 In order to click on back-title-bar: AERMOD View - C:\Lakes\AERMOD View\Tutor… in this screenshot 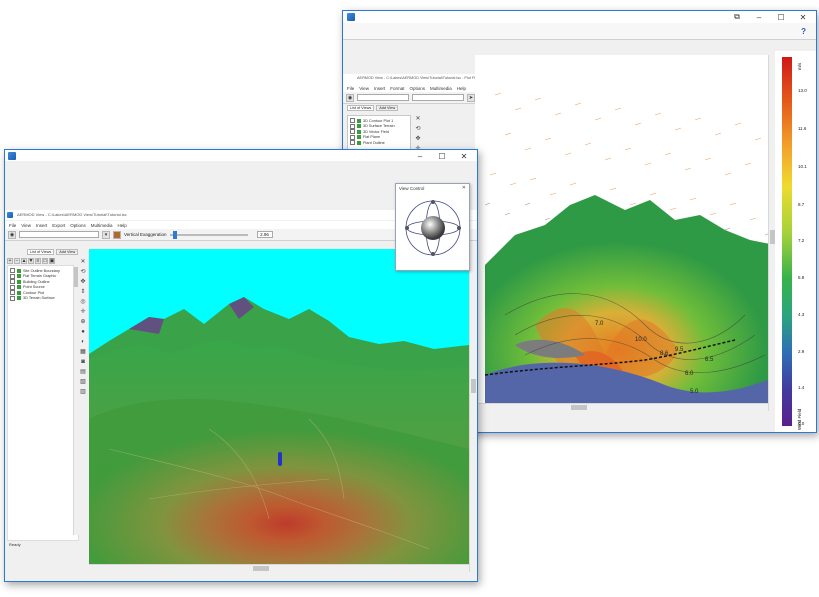, I will do `click(579, 17)`.